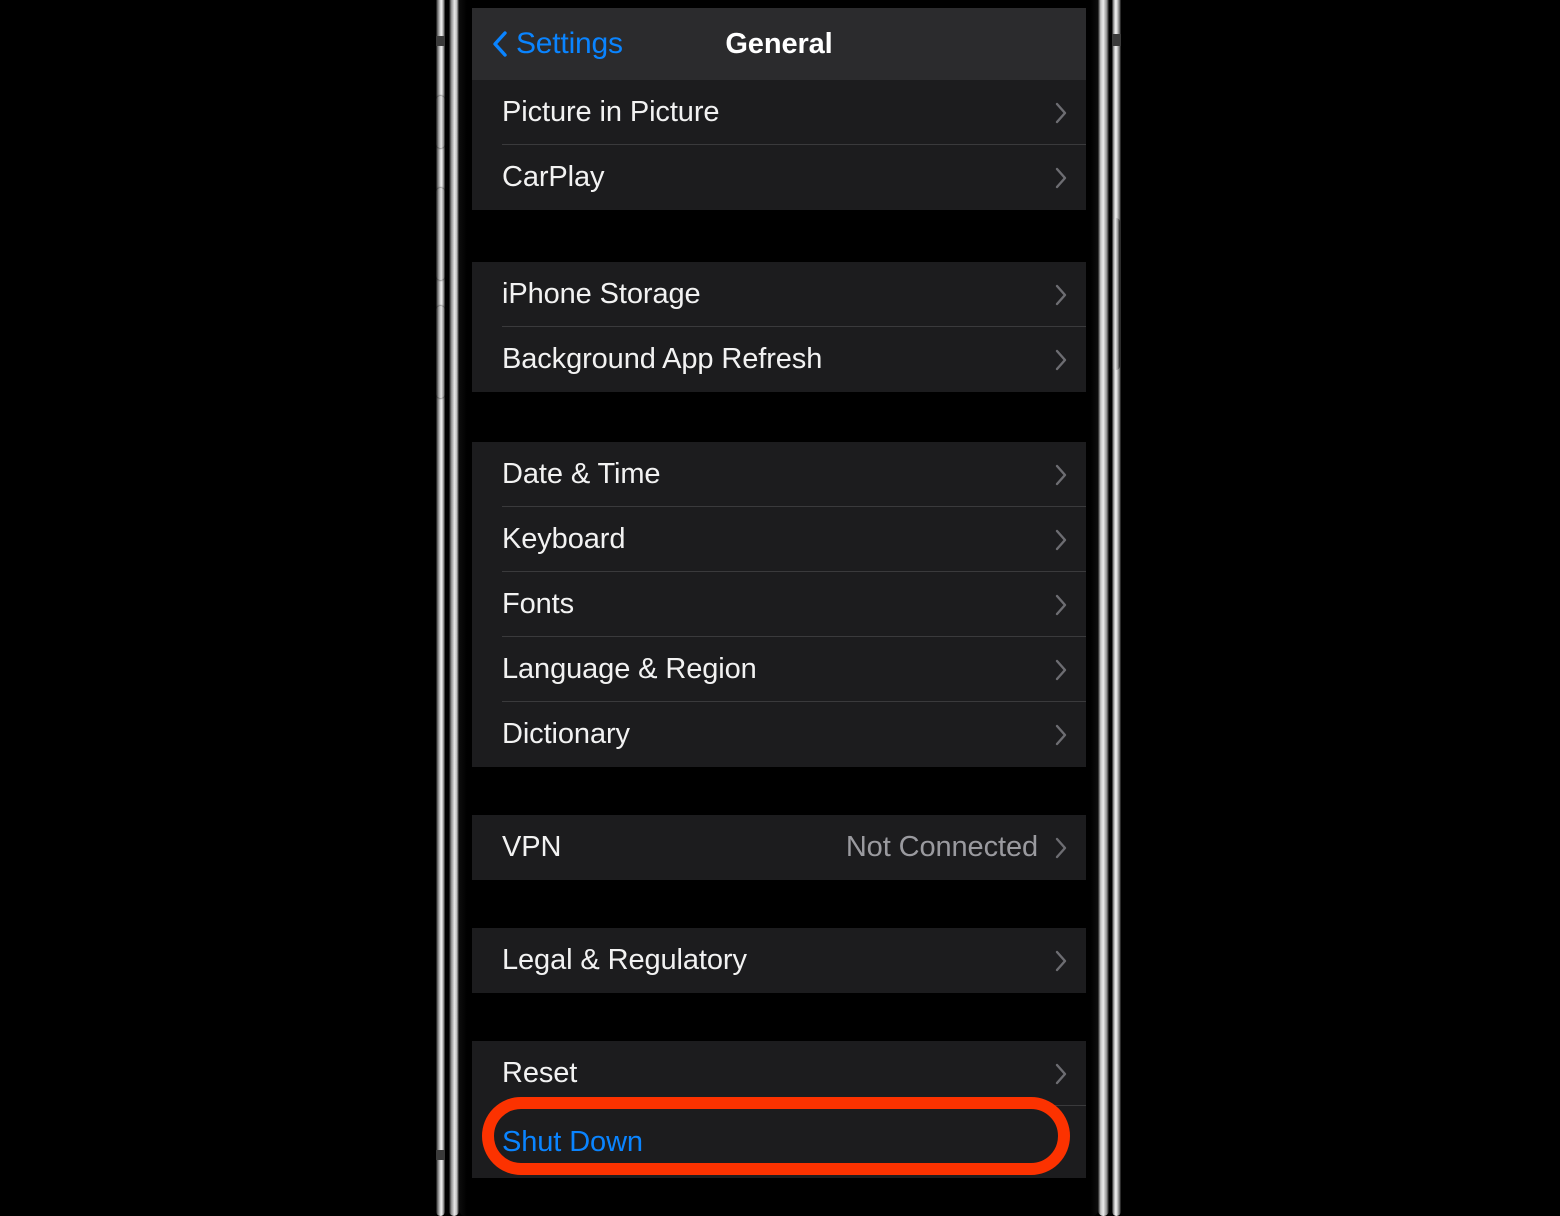  Describe the element at coordinates (779, 539) in the screenshot. I see `list-row: Keyboard` at that location.